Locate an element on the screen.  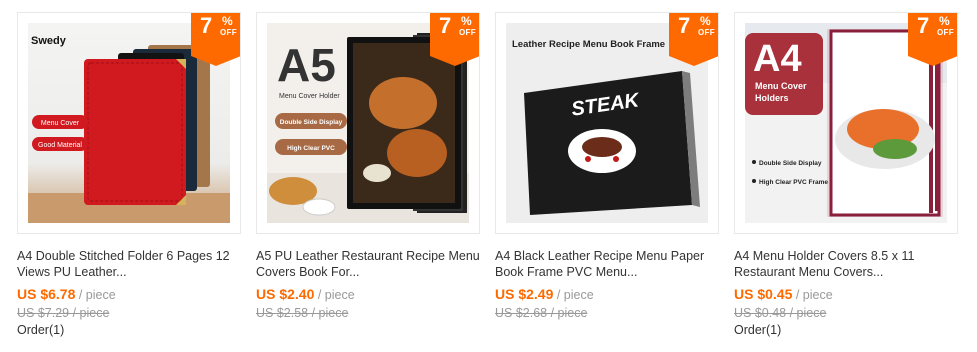
title-line: A5 PU Leather Restaurant Recipe Menu is located at coordinates (368, 256).